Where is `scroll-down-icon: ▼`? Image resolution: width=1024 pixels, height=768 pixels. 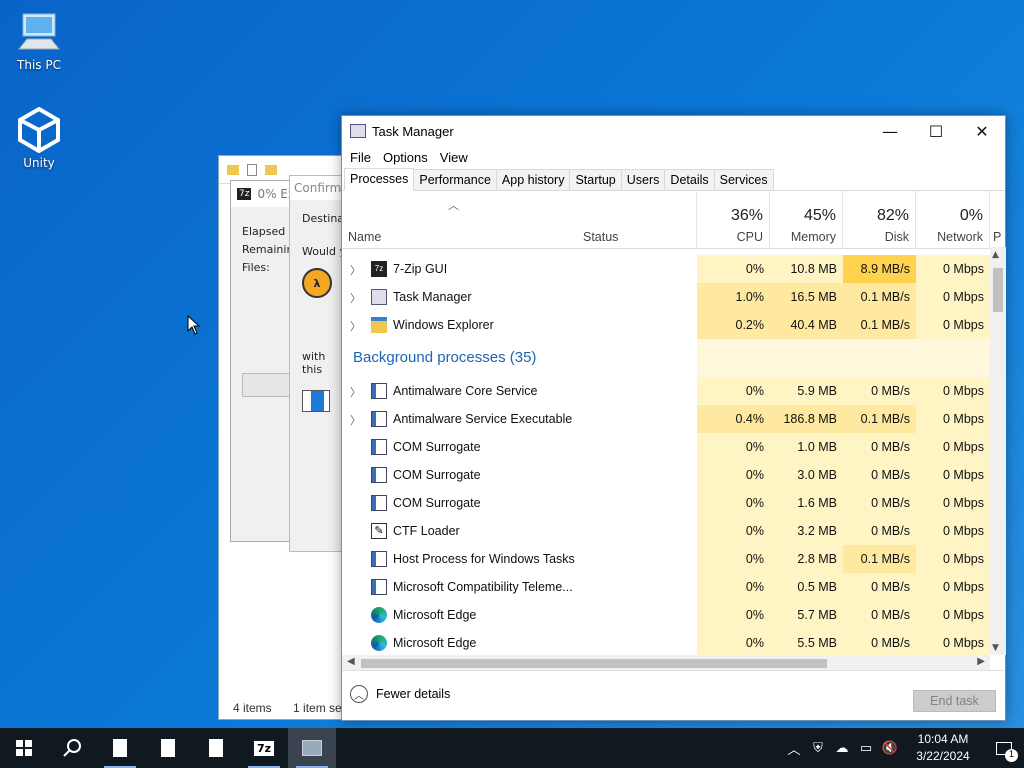
scroll-down-icon: ▼ is located at coordinates (995, 648).